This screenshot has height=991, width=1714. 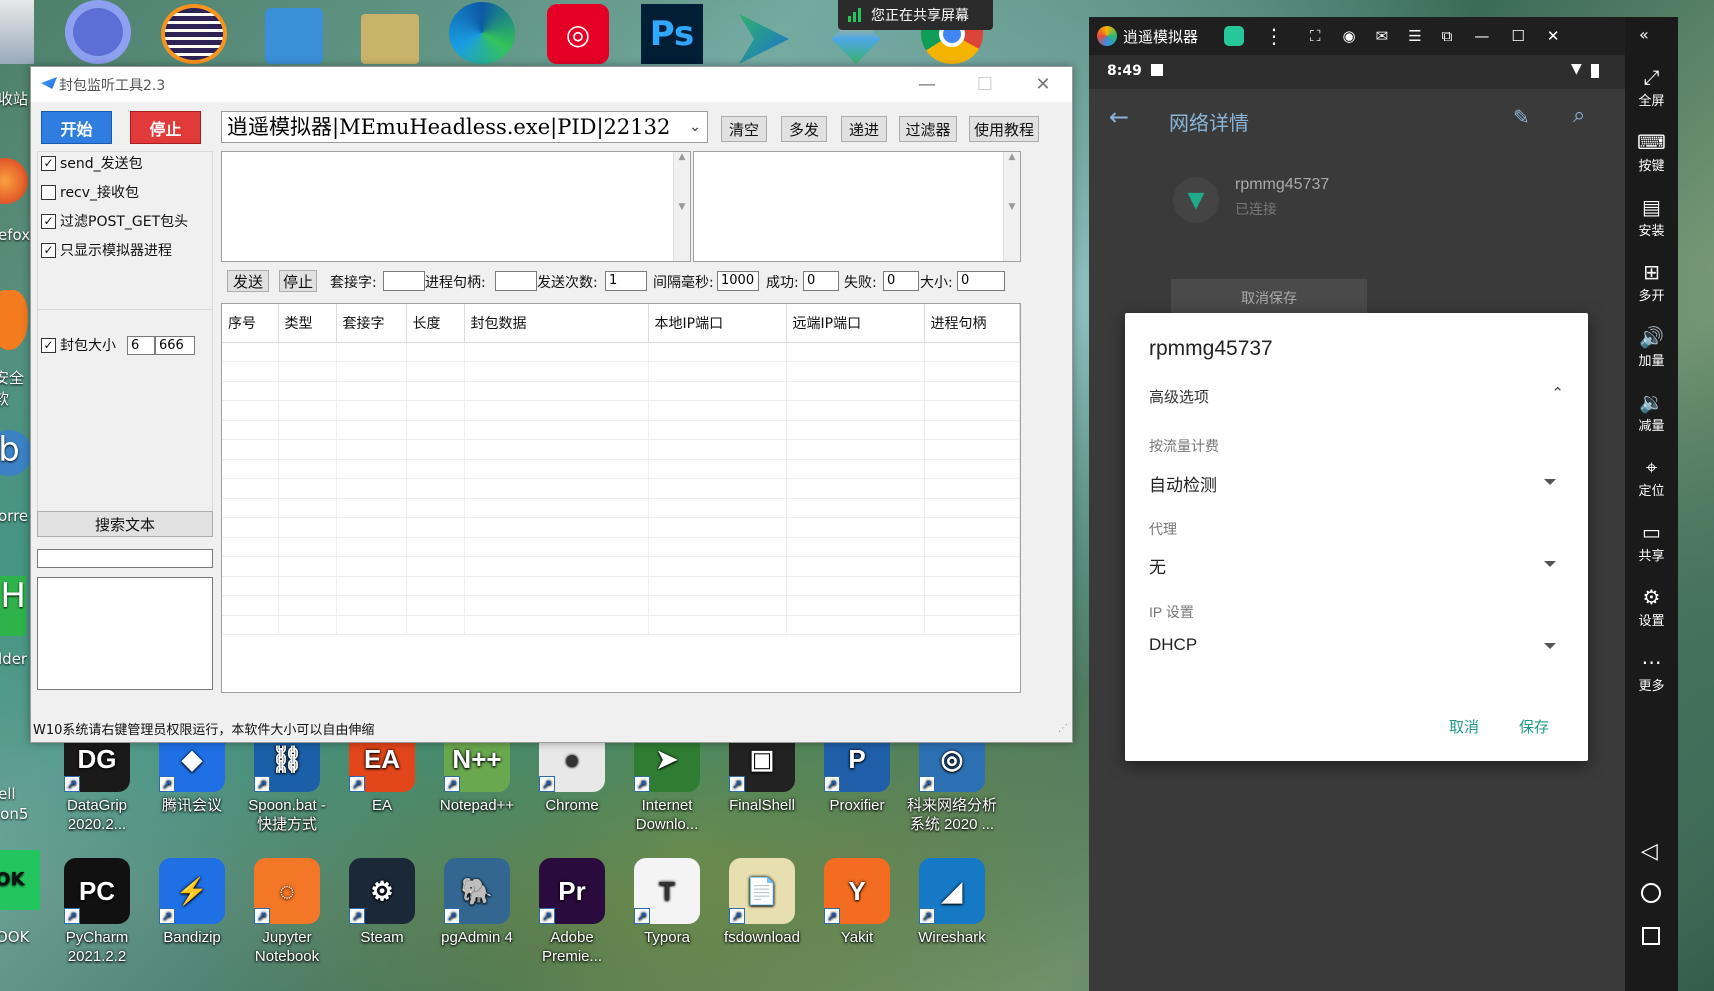 I want to click on column-header: 类型, so click(x=307, y=323).